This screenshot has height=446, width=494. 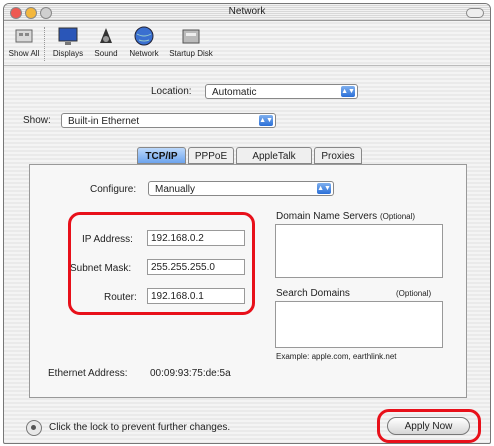 What do you see at coordinates (68, 53) in the screenshot?
I see `toolbar-label: Displays` at bounding box center [68, 53].